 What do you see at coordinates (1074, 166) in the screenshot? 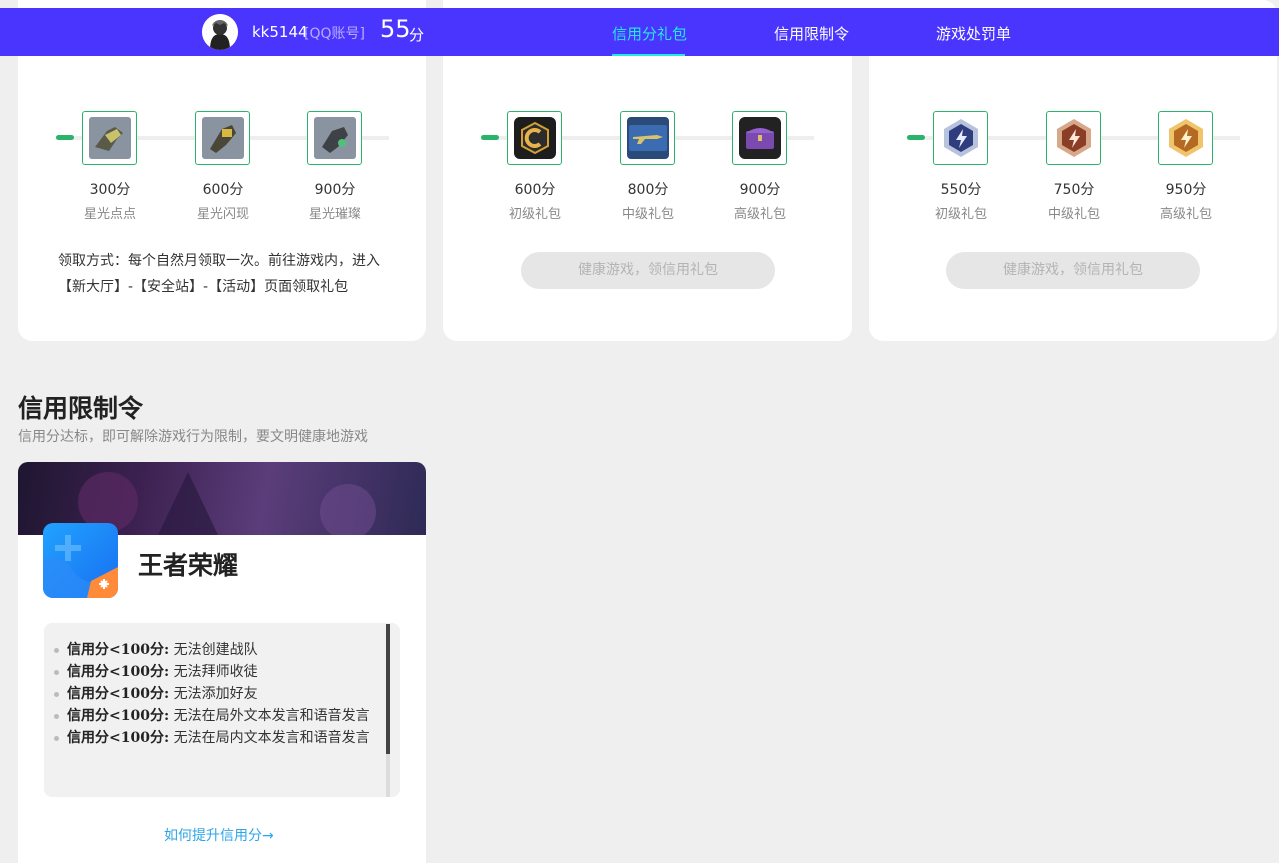
I see `reward-item: 750分 中级礼包` at bounding box center [1074, 166].